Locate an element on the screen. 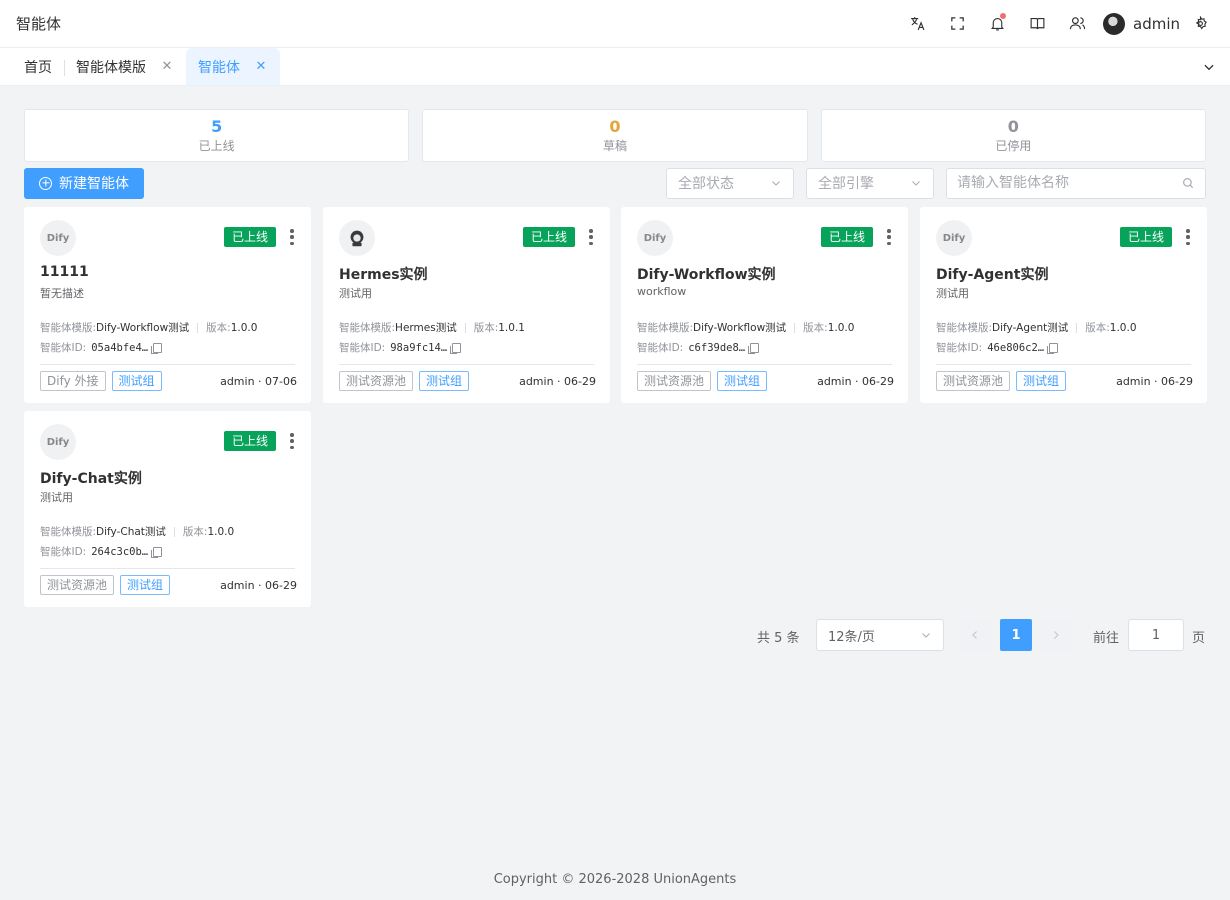 The height and width of the screenshot is (900, 1230). translate-icon is located at coordinates (917, 24).